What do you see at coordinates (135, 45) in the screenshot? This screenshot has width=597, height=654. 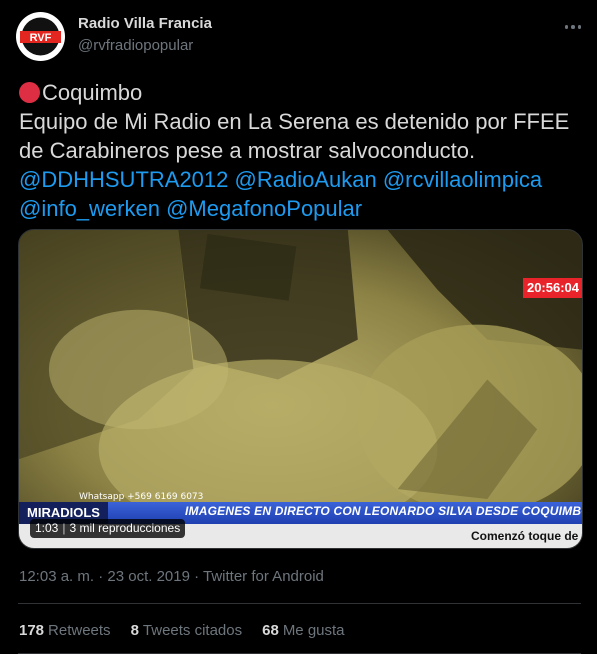 I see `author-handle: @rvfradiopopular` at bounding box center [135, 45].